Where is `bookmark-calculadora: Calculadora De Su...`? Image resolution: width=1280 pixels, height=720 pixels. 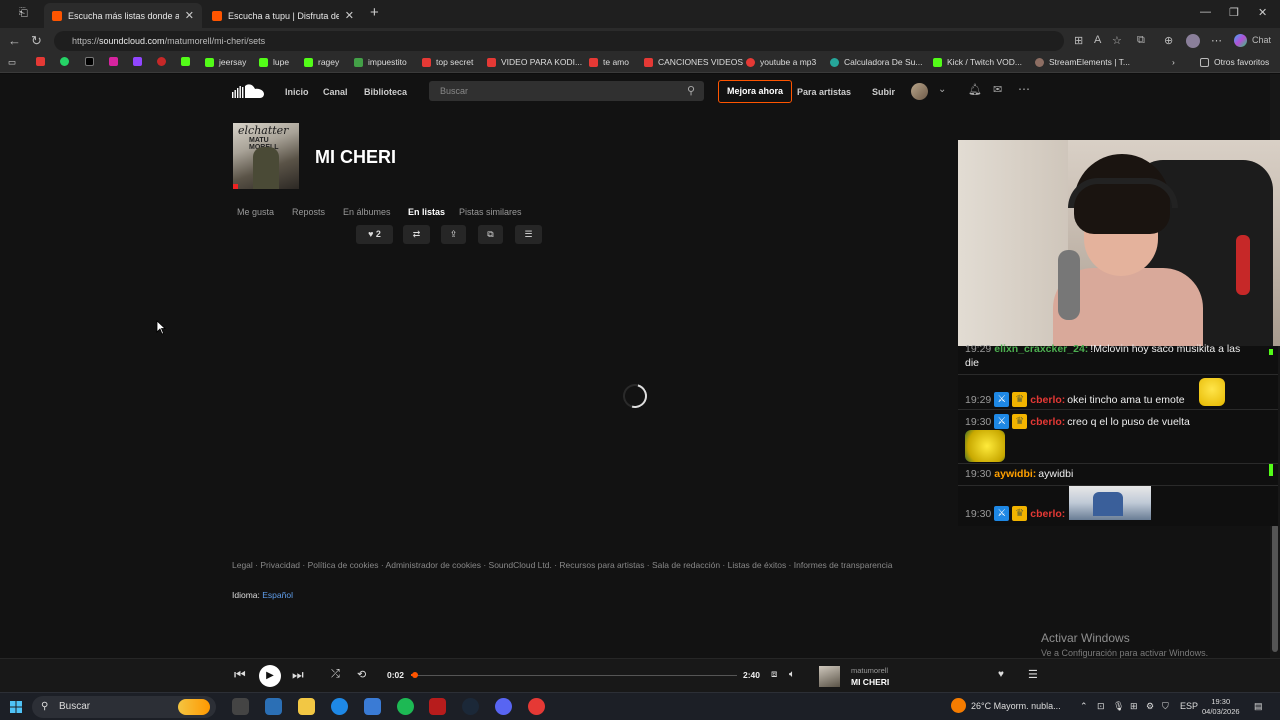 bookmark-calculadora: Calculadora De Su... is located at coordinates (876, 62).